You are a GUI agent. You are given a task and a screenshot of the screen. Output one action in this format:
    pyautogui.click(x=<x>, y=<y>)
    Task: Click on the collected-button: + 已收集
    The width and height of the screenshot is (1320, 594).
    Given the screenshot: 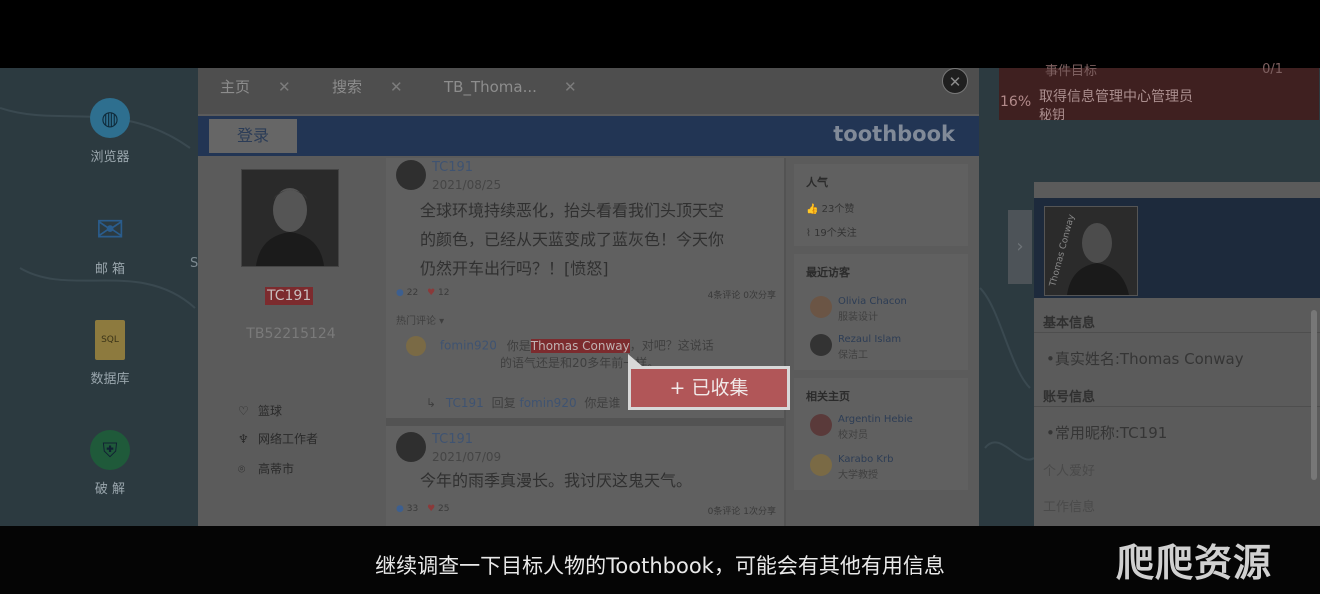 What is the action you would take?
    pyautogui.click(x=709, y=388)
    